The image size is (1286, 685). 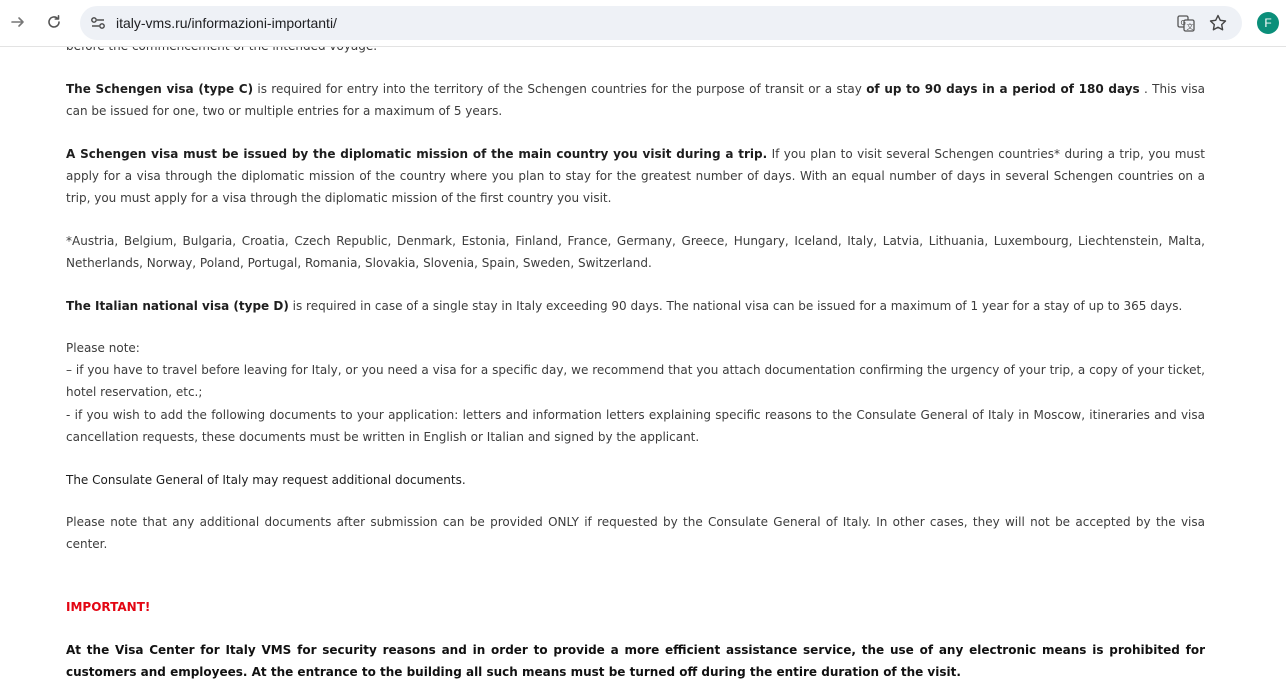 I want to click on national-visa-bold: The Italian national visa (type D), so click(x=177, y=306).